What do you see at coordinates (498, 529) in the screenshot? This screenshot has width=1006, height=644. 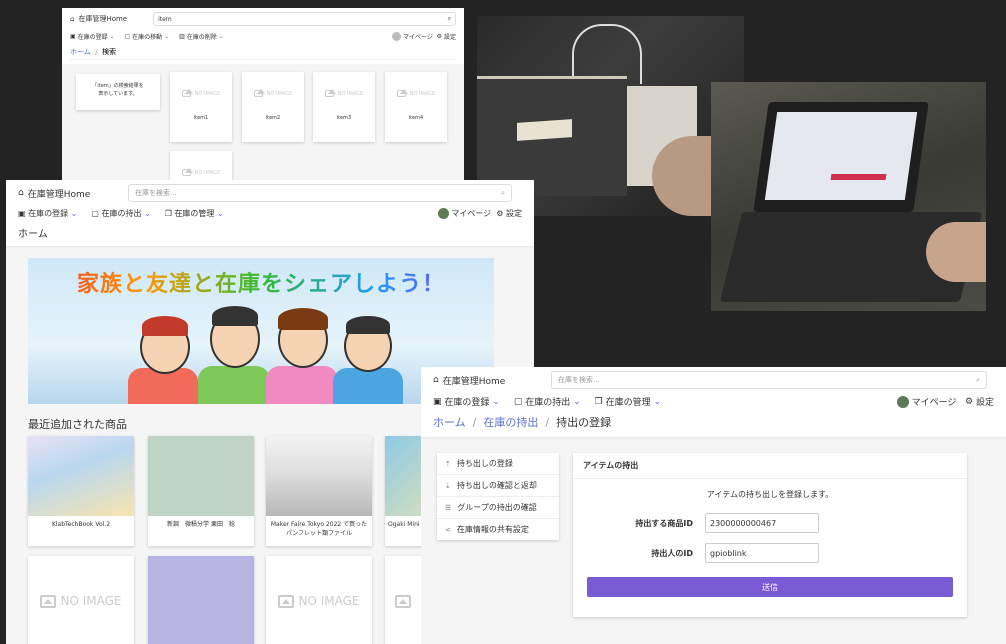 I see `sidebar-item-share-settings: < 在庫情報の共有設定` at bounding box center [498, 529].